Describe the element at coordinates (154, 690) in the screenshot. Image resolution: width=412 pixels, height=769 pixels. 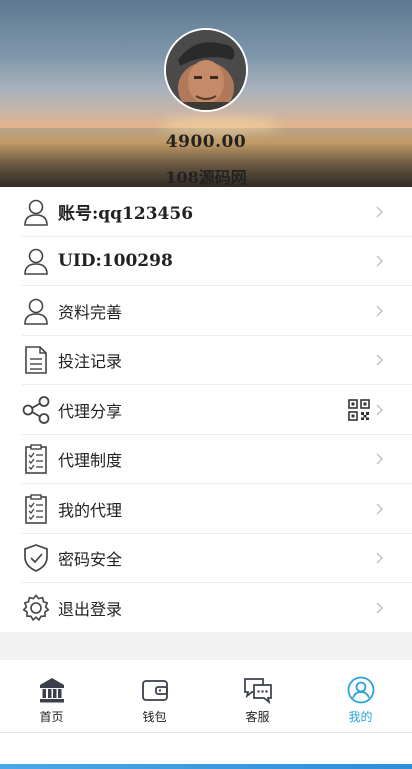
I see `wallet-icon` at that location.